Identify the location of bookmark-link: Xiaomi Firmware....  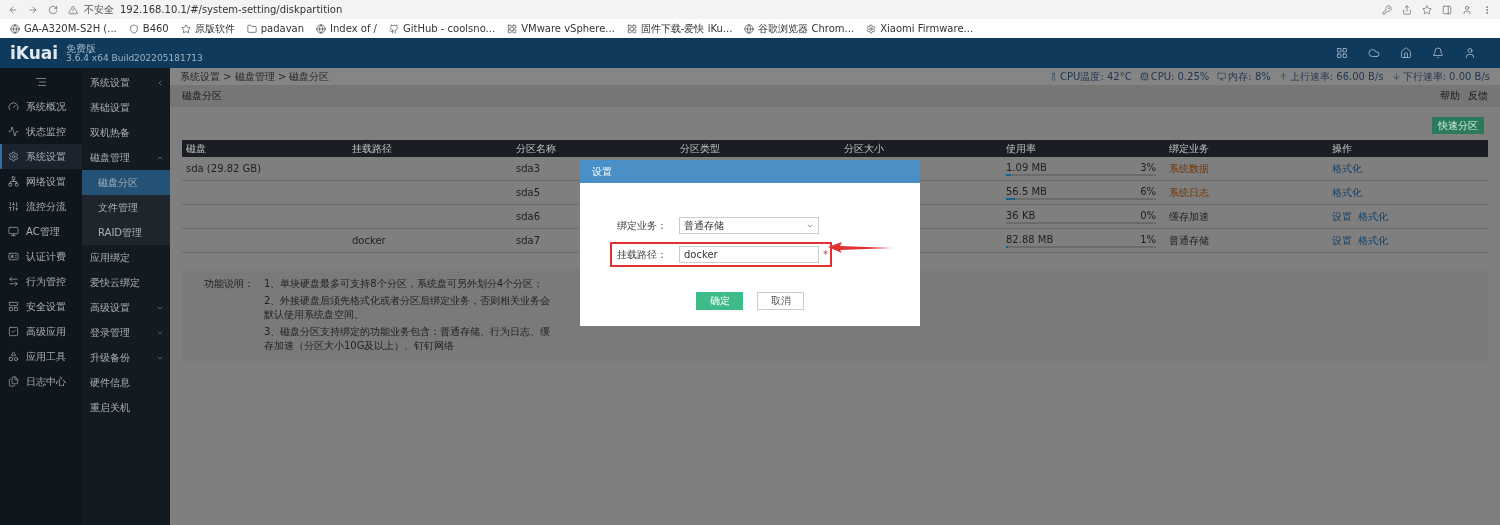
(927, 28).